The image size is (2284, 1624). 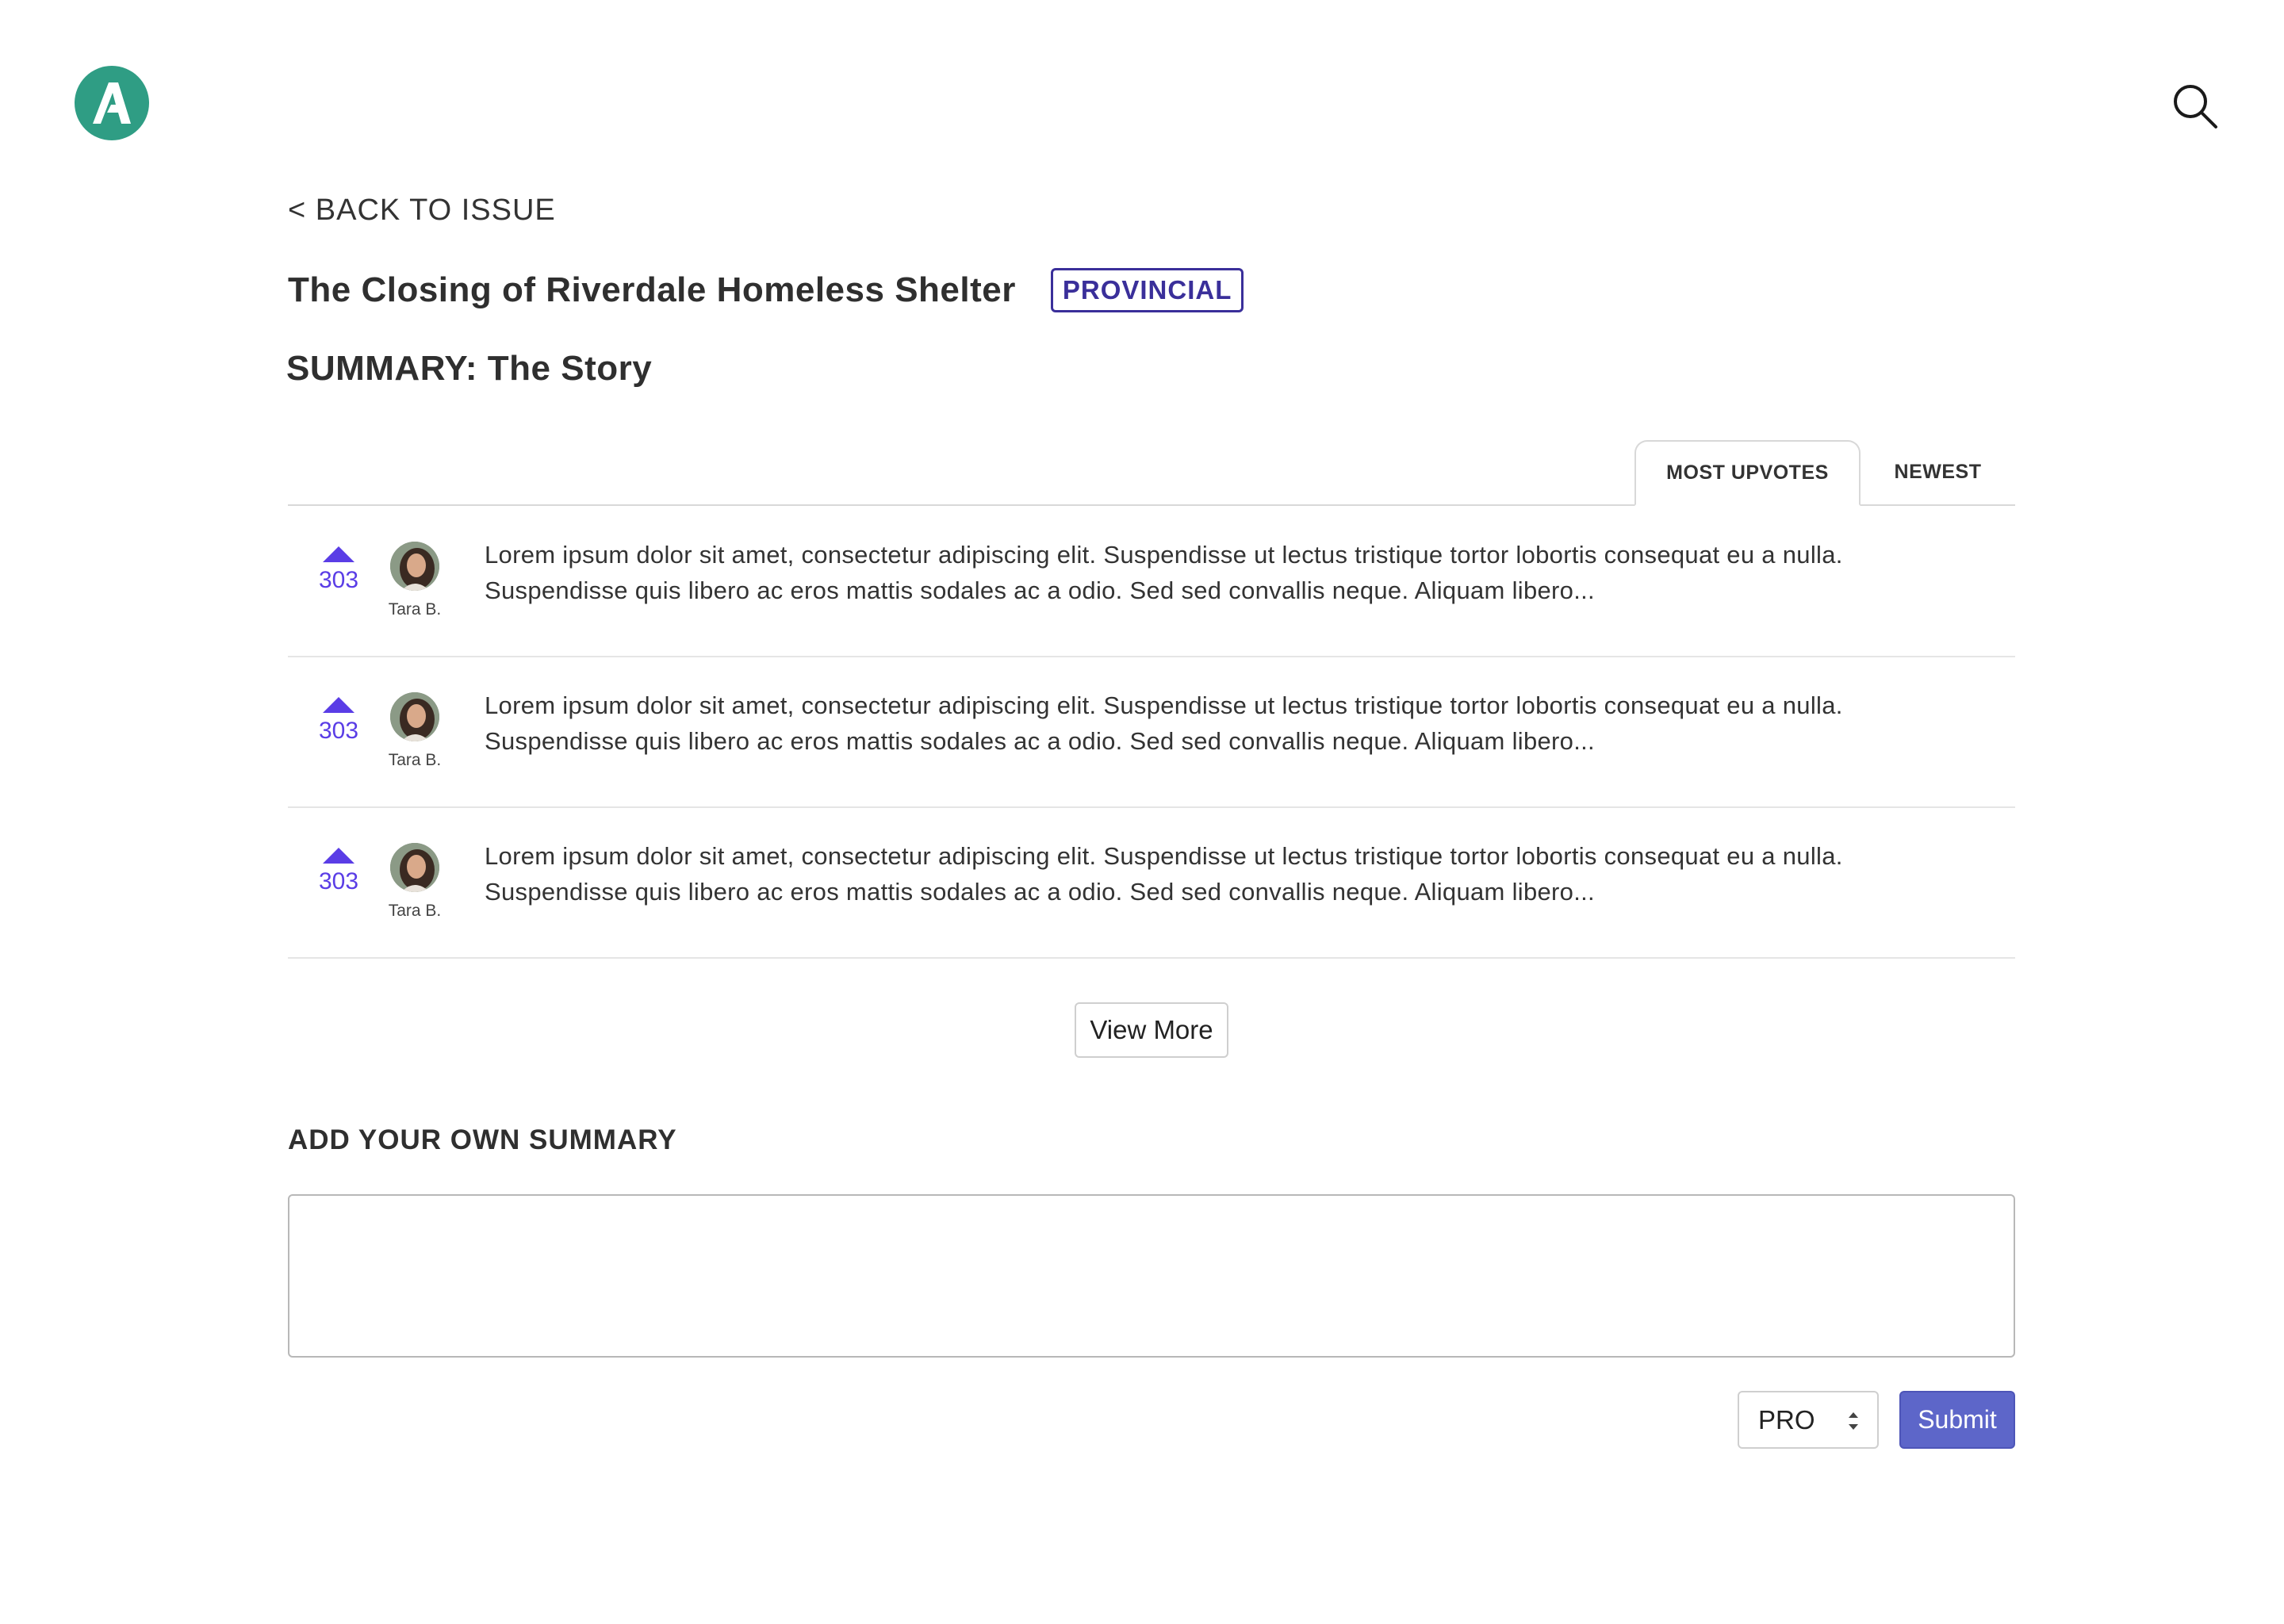 What do you see at coordinates (2195, 106) in the screenshot?
I see `search-icon` at bounding box center [2195, 106].